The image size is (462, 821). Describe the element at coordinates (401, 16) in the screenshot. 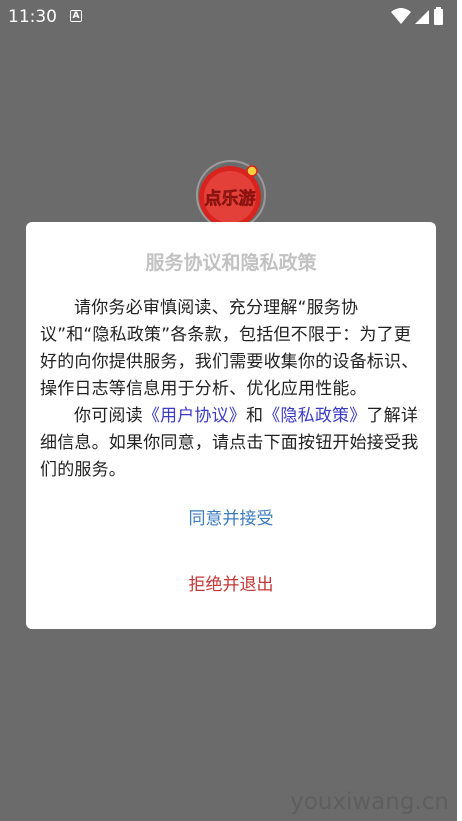

I see `wifi-icon` at that location.